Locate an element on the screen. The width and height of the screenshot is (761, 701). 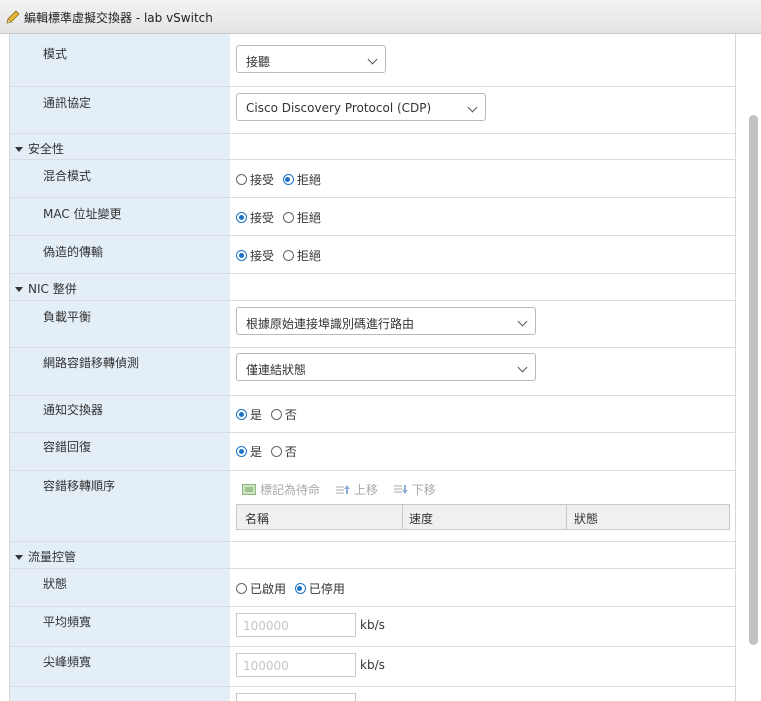
move-up-icon is located at coordinates (342, 489).